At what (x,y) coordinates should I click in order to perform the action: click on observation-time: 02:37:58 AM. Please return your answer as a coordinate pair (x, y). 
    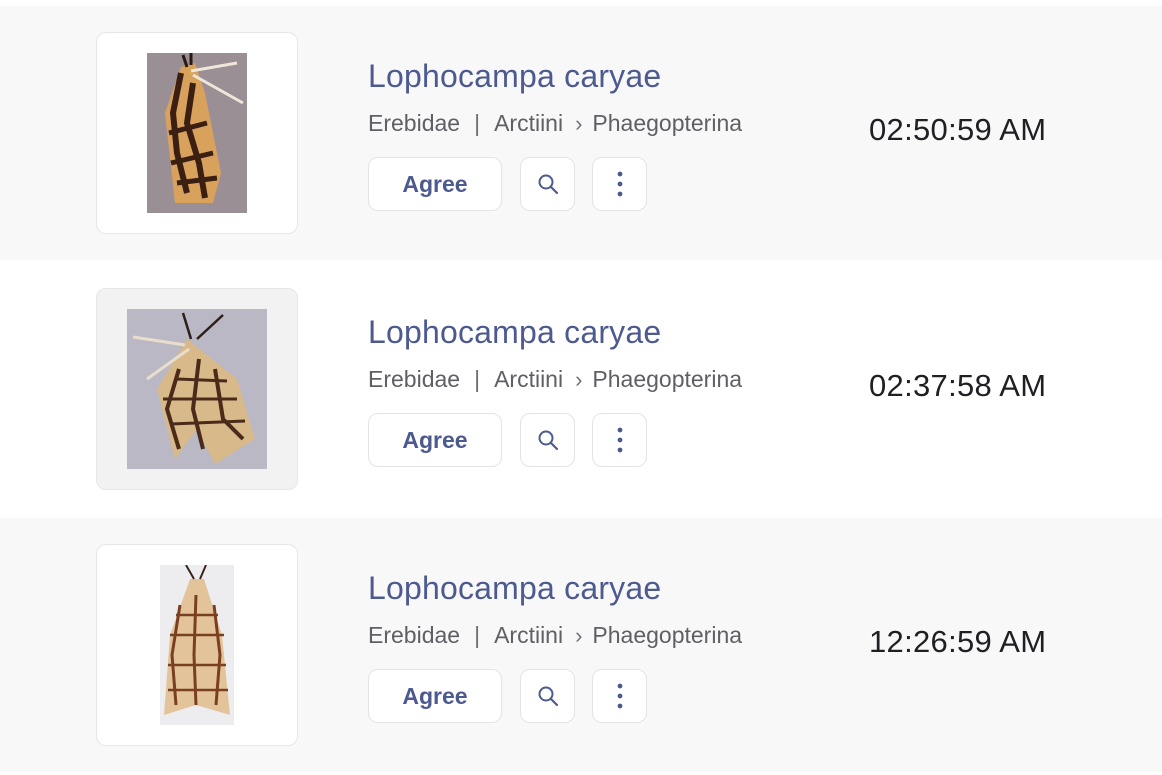
    Looking at the image, I should click on (958, 385).